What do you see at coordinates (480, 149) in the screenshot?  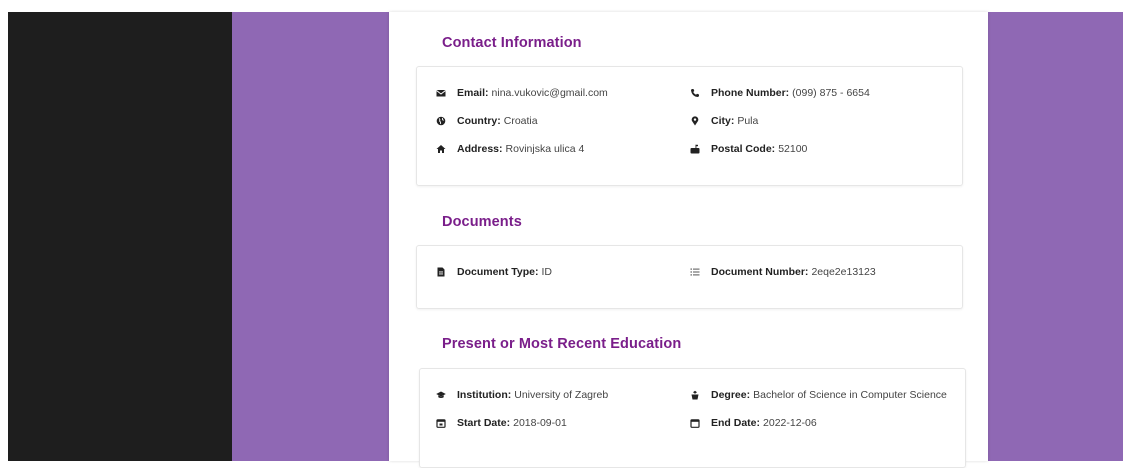 I see `address-label: Address:` at bounding box center [480, 149].